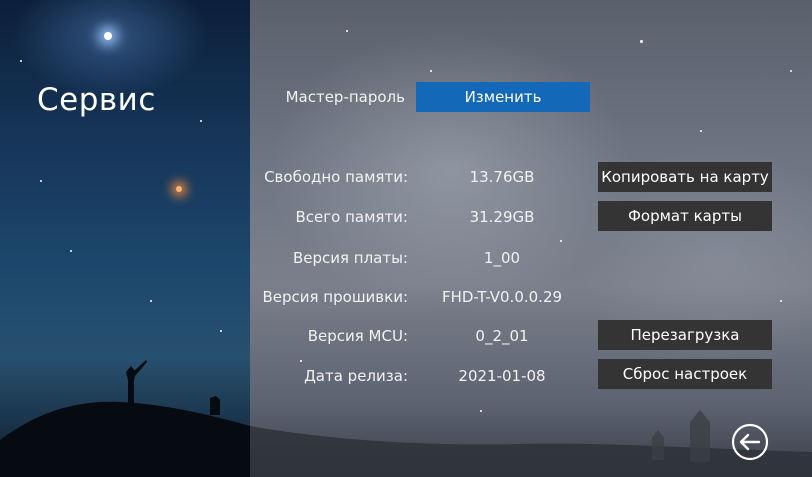 Image resolution: width=812 pixels, height=477 pixels. I want to click on release-date-value: 2021-01-08, so click(502, 376).